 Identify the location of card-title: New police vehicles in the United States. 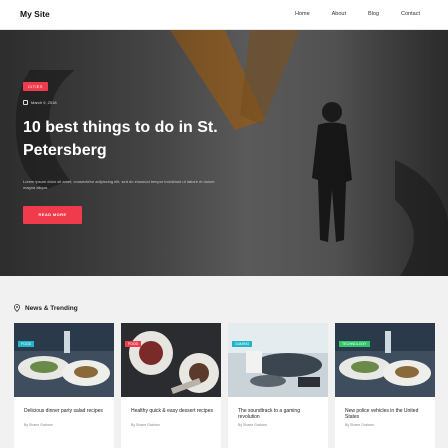
(387, 414).